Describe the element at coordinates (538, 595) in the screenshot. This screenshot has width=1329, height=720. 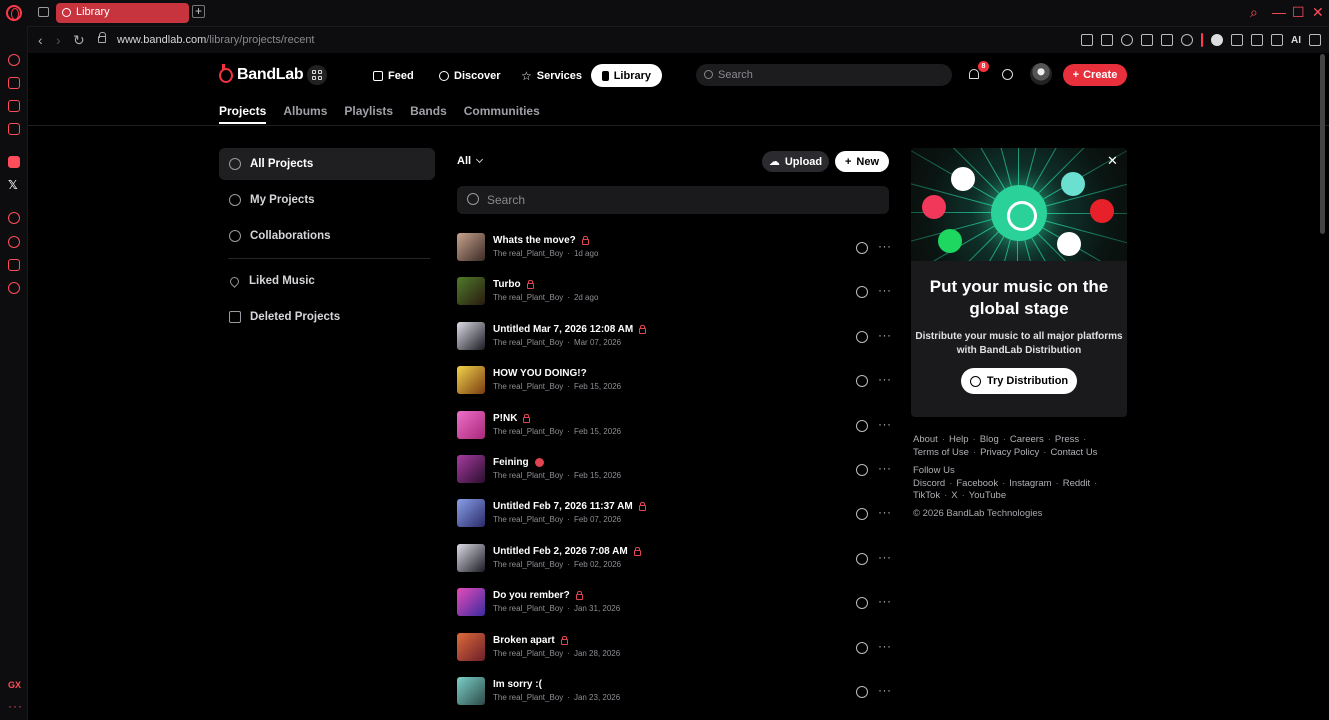
I see `project-title: Do you rember?` at that location.